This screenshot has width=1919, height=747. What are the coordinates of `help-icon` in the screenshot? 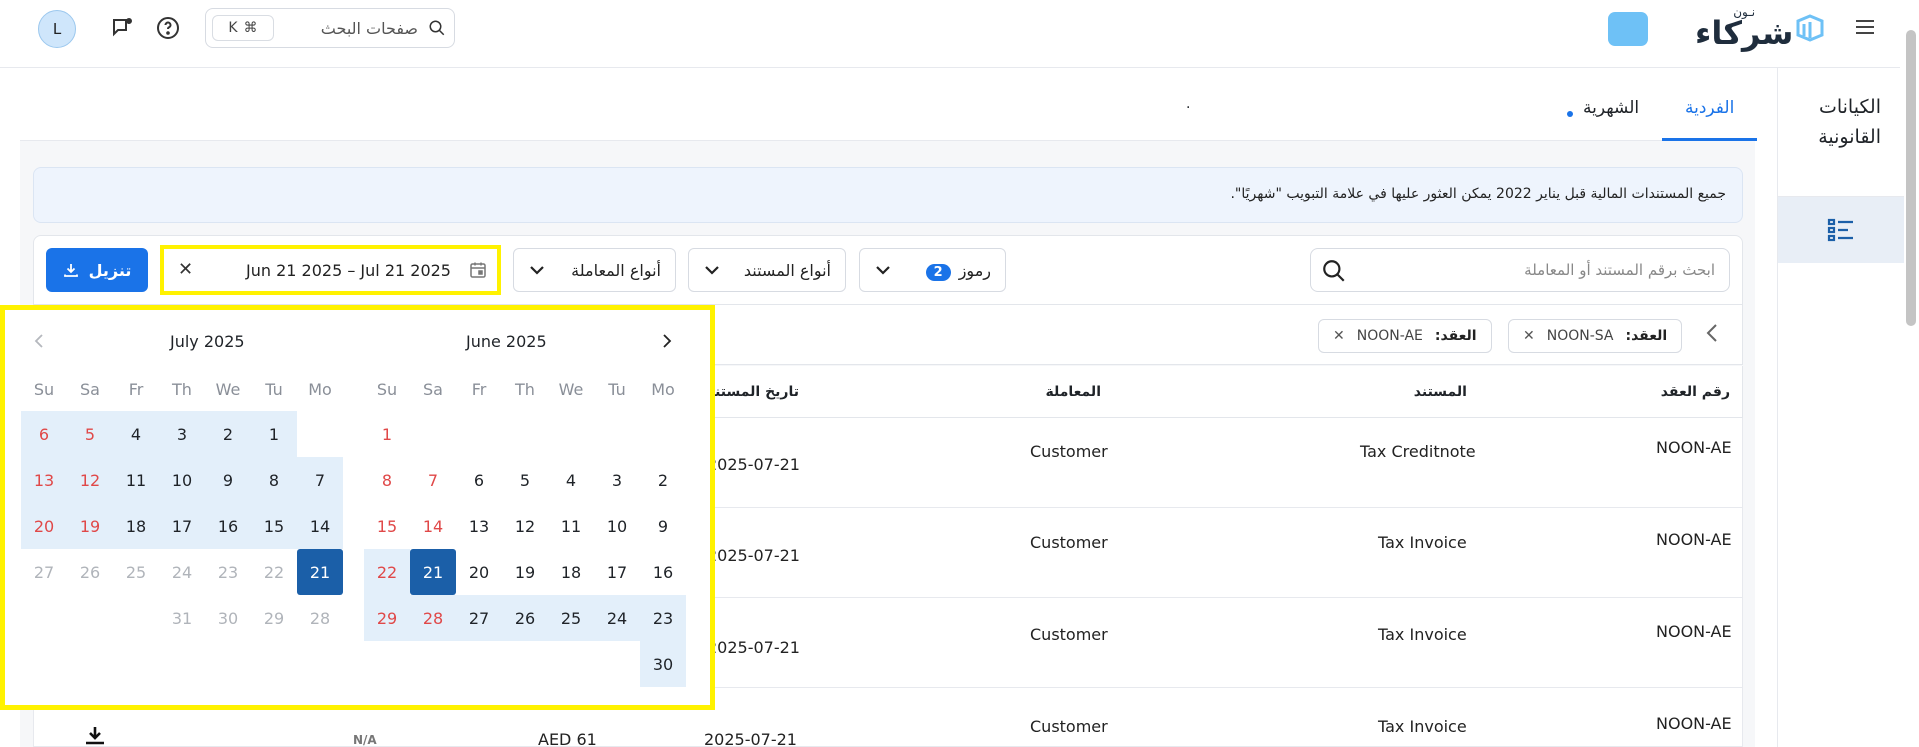 It's located at (168, 28).